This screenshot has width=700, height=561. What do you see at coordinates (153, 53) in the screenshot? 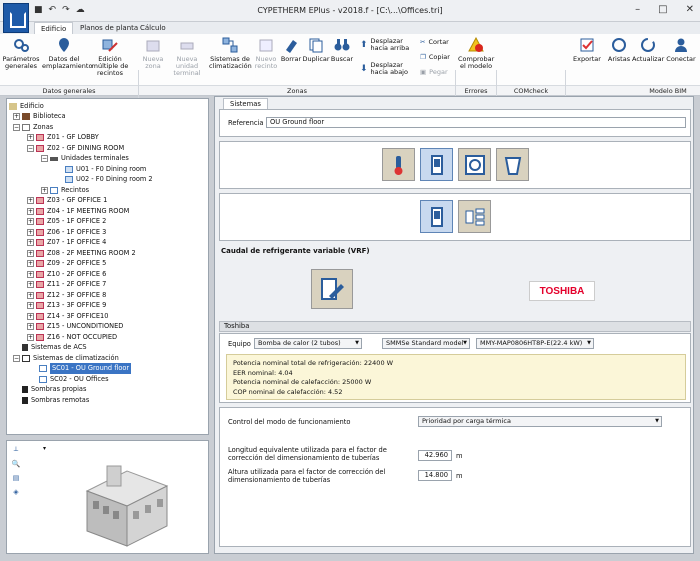
I see `nueva-zona-button: Nueva zona` at bounding box center [153, 53].